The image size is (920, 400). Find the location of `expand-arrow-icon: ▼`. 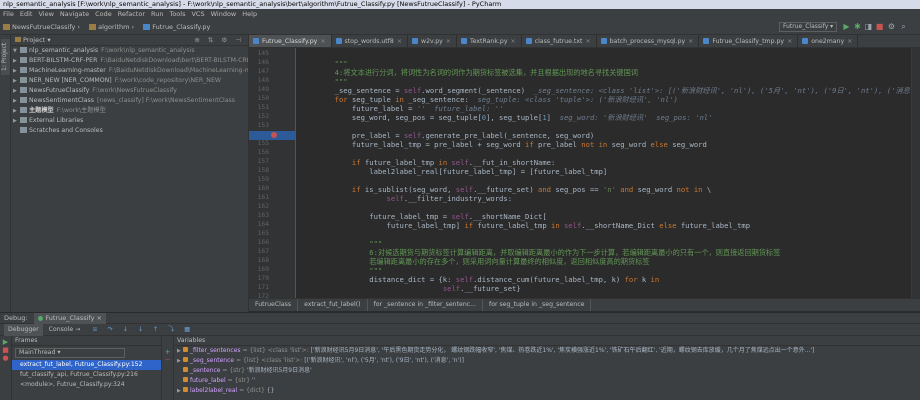

expand-arrow-icon: ▼ is located at coordinates (16, 51).